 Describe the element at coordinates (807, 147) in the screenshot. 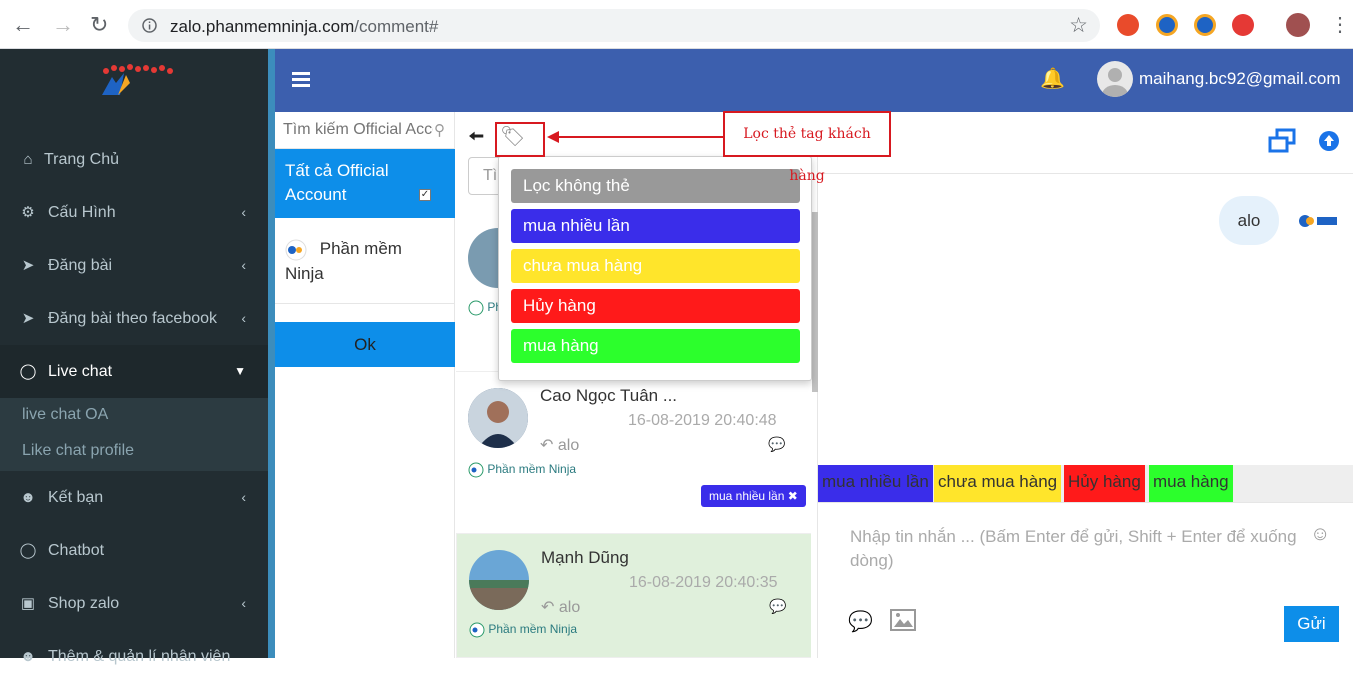

I see `annotation-label: Lọc thẻ tag khách hàng` at that location.